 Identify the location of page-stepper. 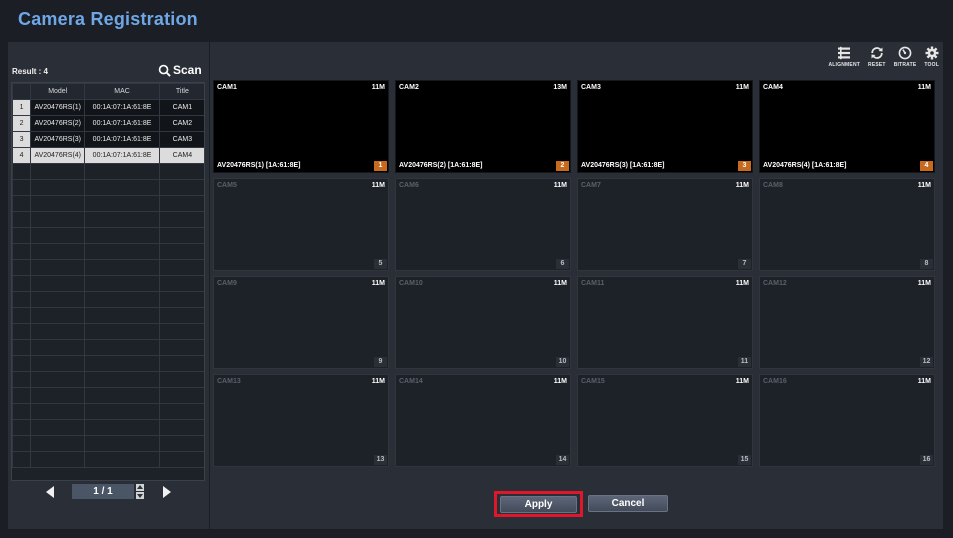
(140, 491).